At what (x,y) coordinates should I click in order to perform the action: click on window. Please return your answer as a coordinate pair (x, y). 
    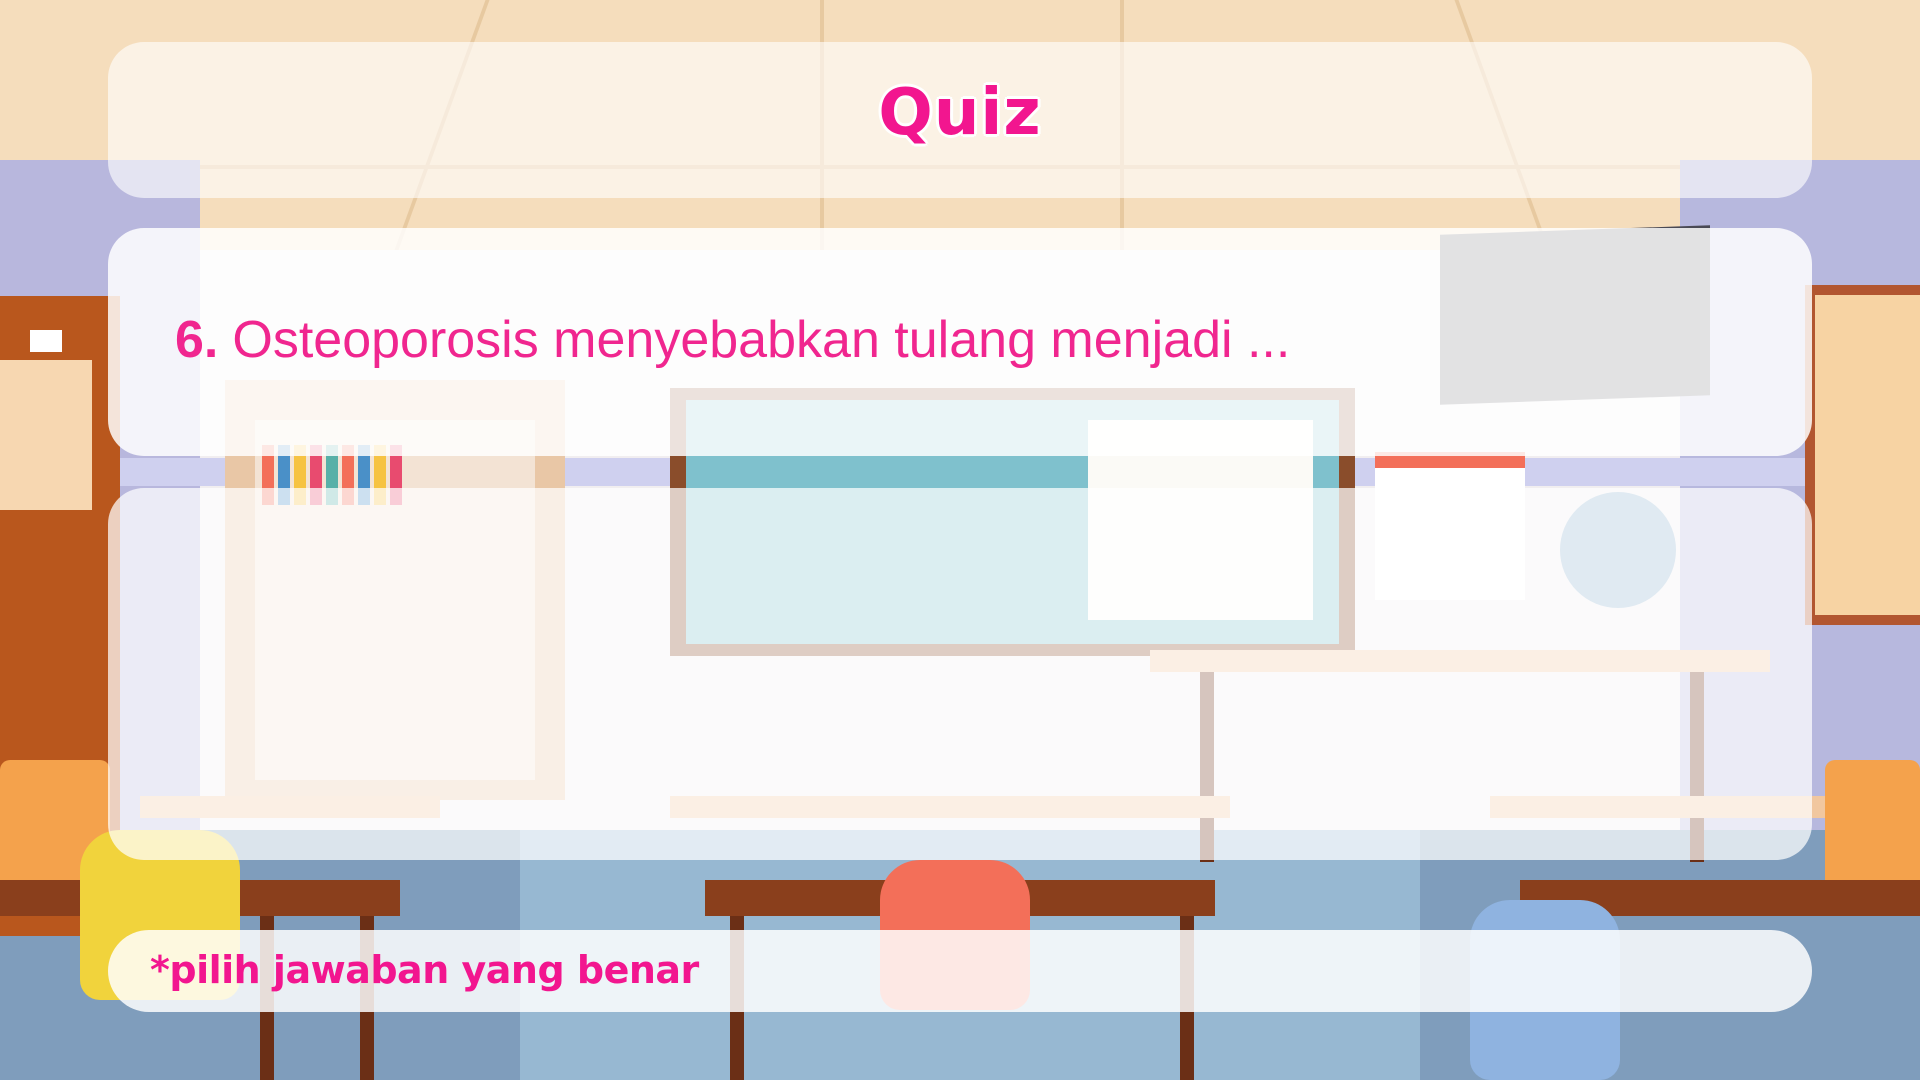
    Looking at the image, I should click on (1862, 455).